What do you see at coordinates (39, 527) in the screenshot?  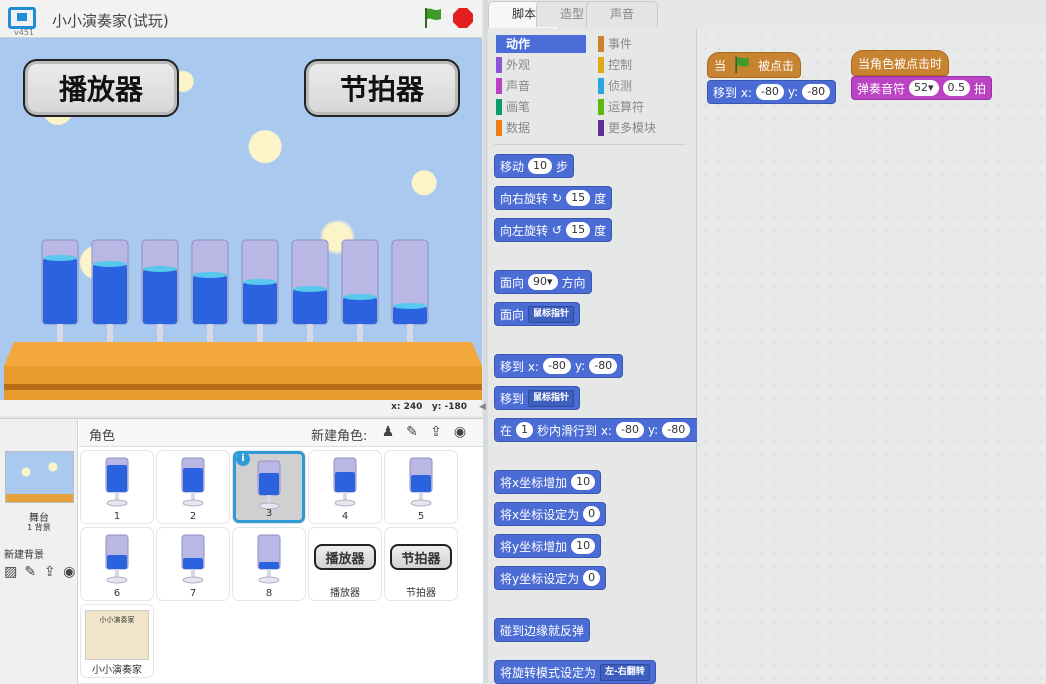 I see `backdrop-count: 1 背景` at bounding box center [39, 527].